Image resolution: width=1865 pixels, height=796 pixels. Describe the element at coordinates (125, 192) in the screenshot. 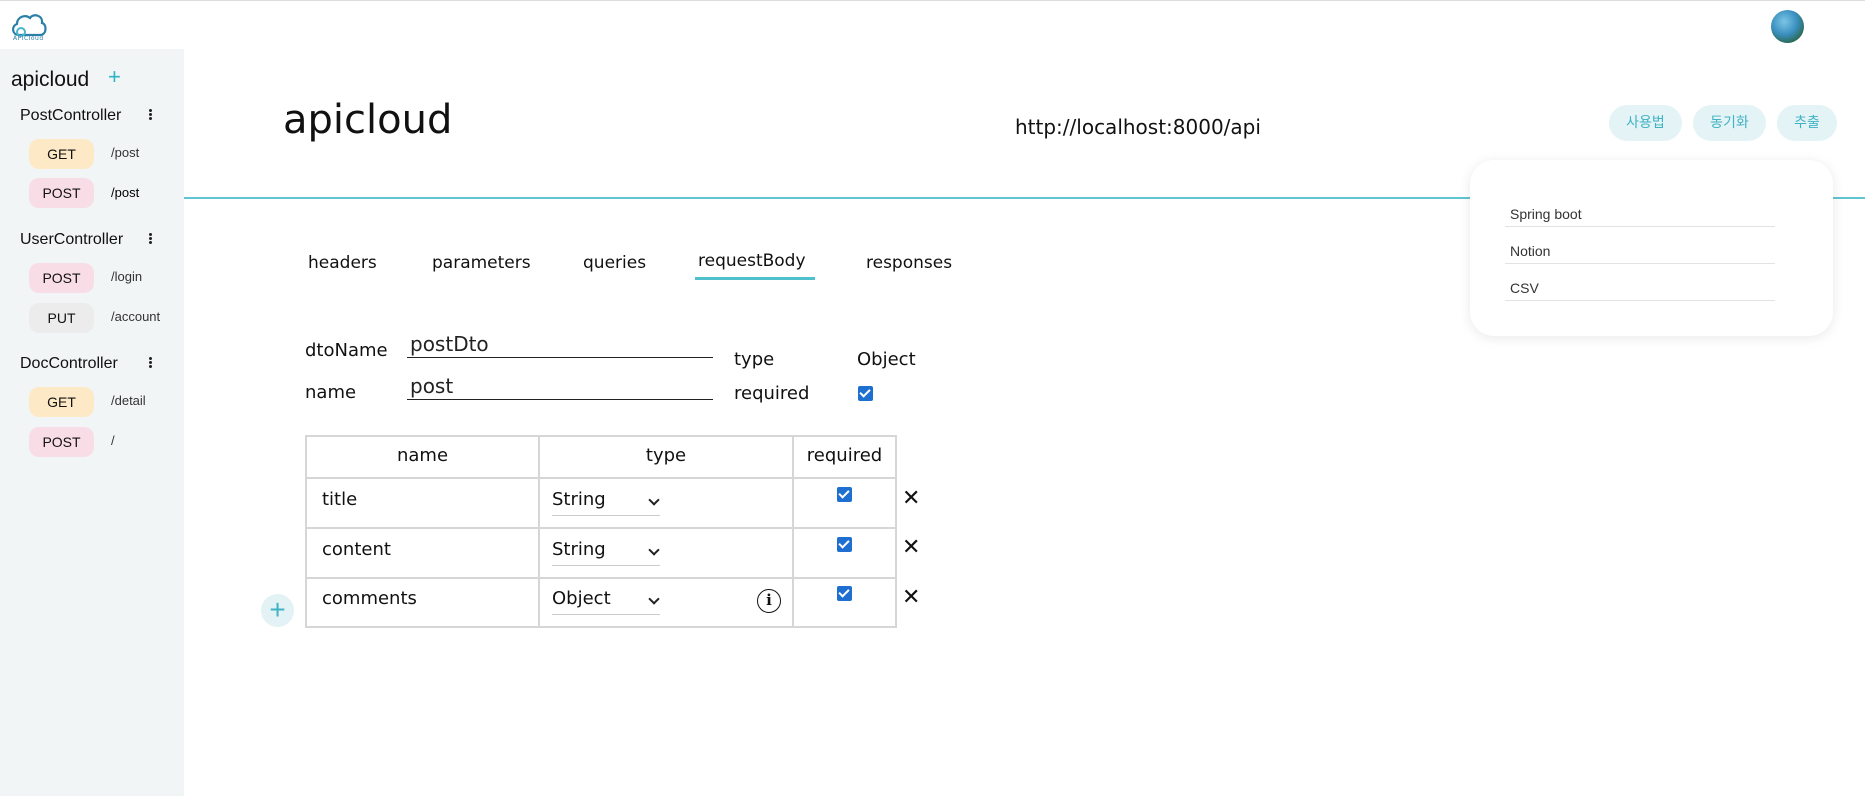

I see `endpoint-path-active: /post` at that location.